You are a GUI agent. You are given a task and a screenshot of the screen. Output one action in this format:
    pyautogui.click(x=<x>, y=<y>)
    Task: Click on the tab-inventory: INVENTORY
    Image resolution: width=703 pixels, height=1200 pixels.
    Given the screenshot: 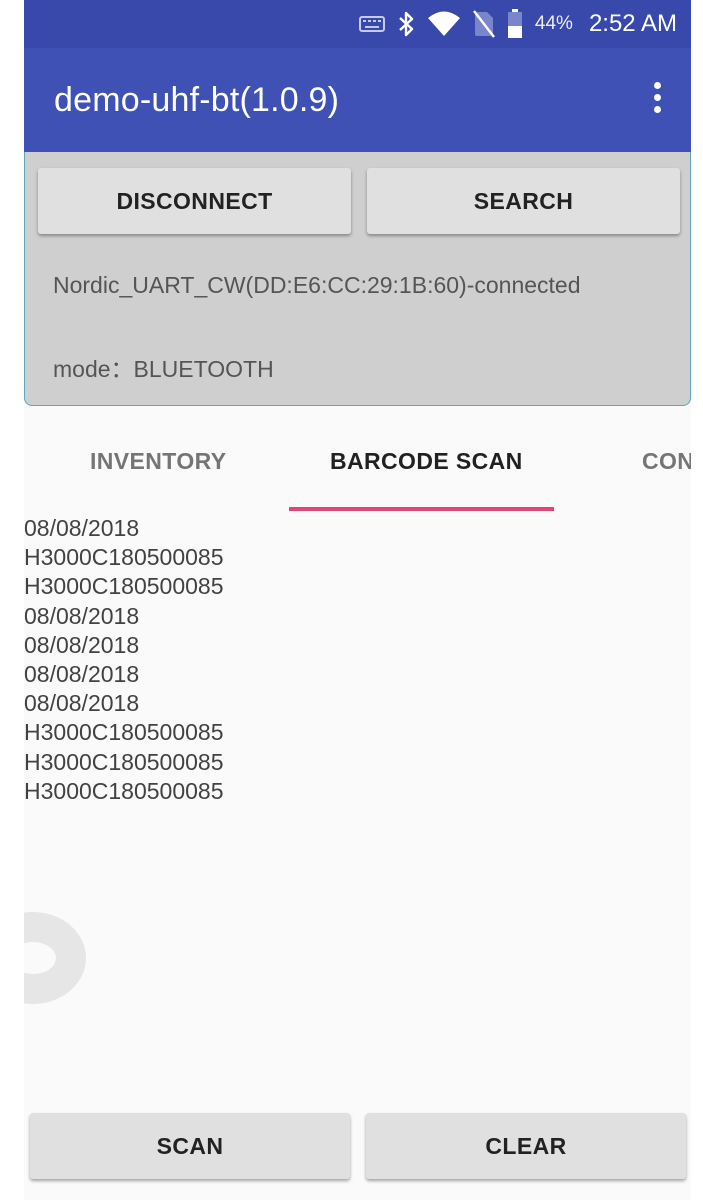 What is the action you would take?
    pyautogui.click(x=158, y=461)
    